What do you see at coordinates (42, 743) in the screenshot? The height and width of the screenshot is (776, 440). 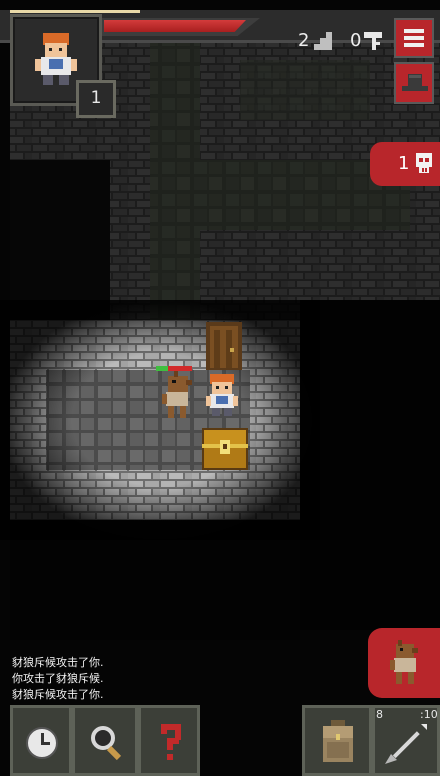 I see `clock-icon` at bounding box center [42, 743].